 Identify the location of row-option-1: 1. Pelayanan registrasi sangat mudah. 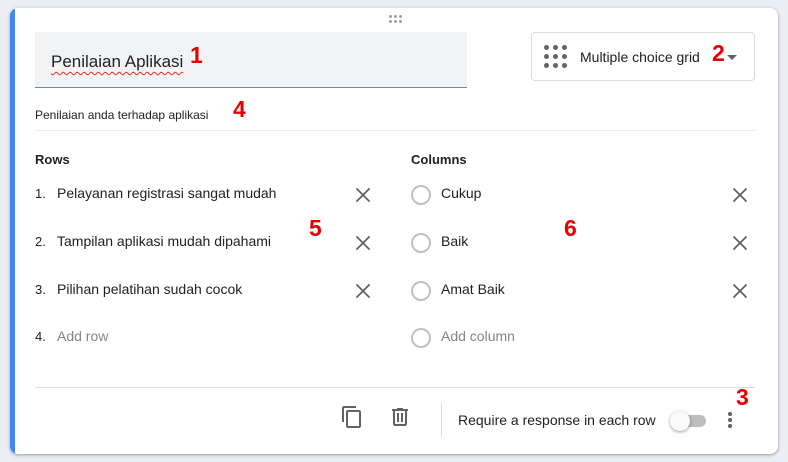
(195, 195).